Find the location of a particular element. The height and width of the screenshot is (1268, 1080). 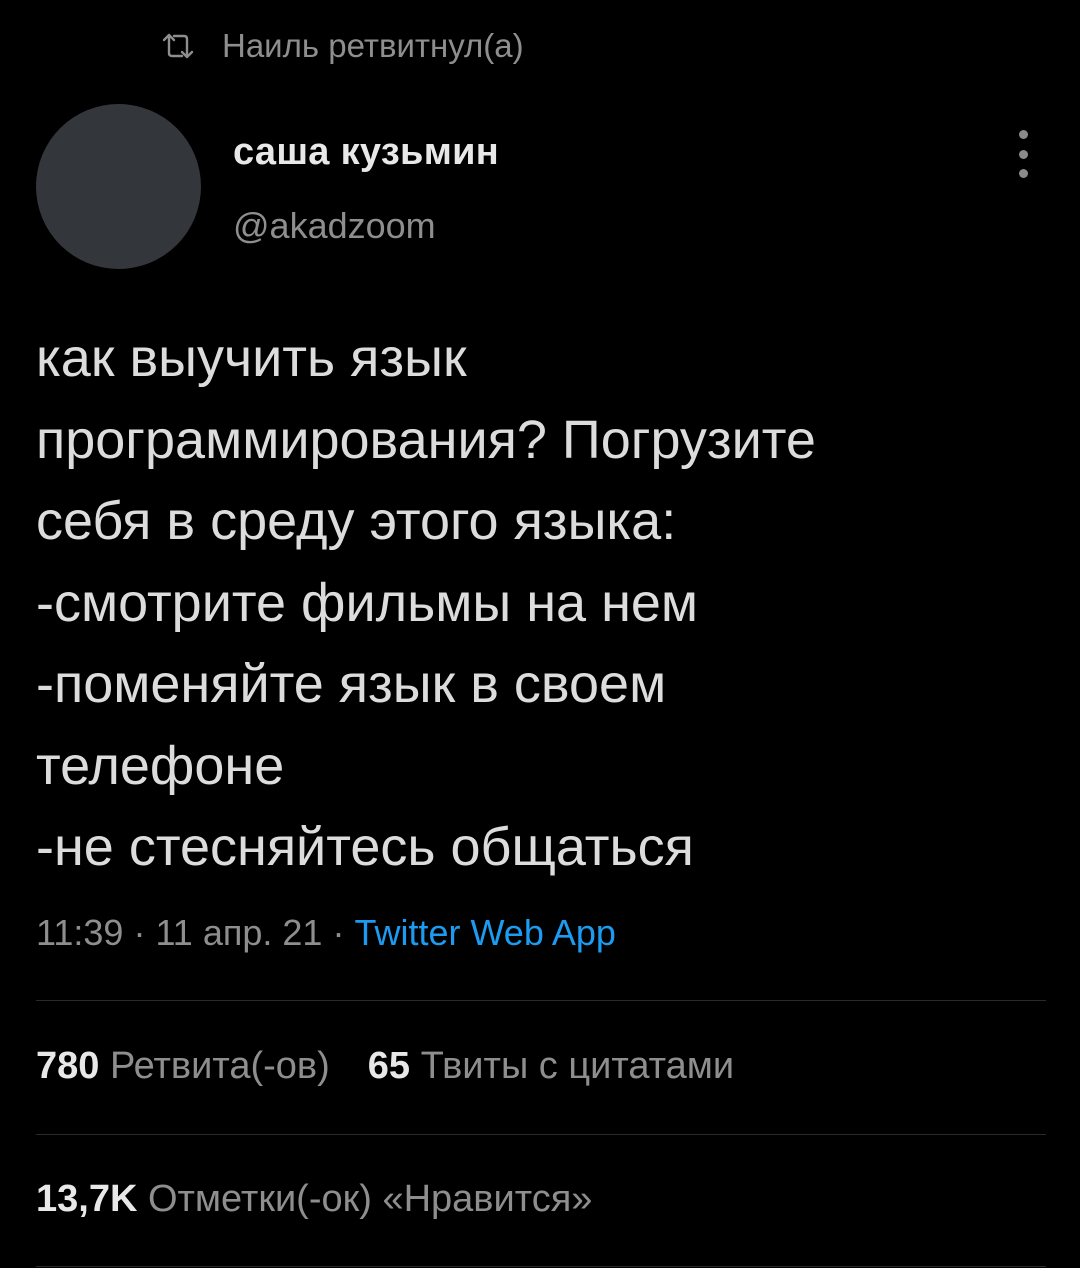

retweet-banner-text: Наиль ретвитнул(а) is located at coordinates (373, 45).